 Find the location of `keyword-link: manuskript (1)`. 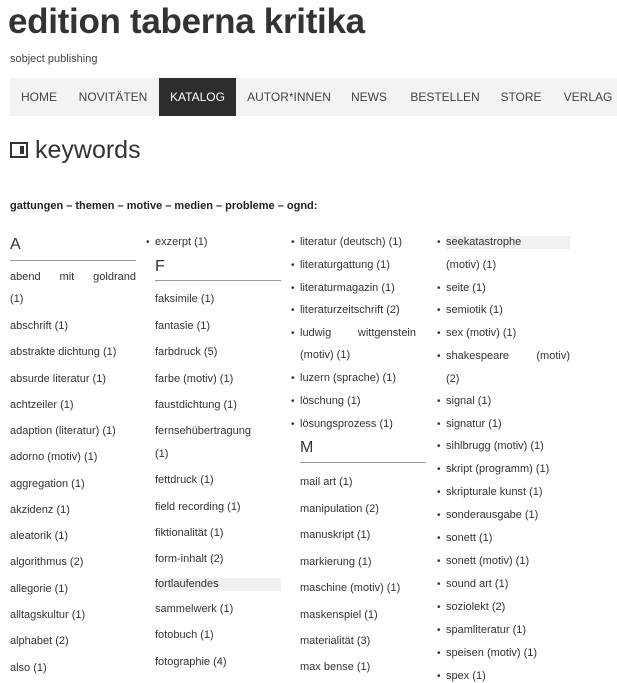

keyword-link: manuskript (1) is located at coordinates (335, 535).